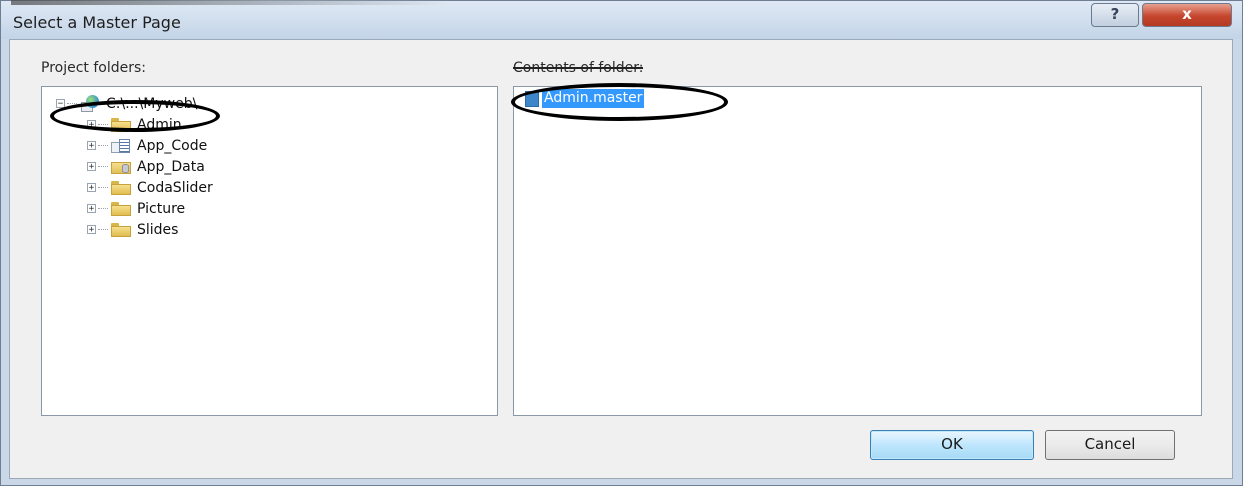 This screenshot has height=486, width=1243. I want to click on tree-item-app-data: + App_Data, so click(146, 166).